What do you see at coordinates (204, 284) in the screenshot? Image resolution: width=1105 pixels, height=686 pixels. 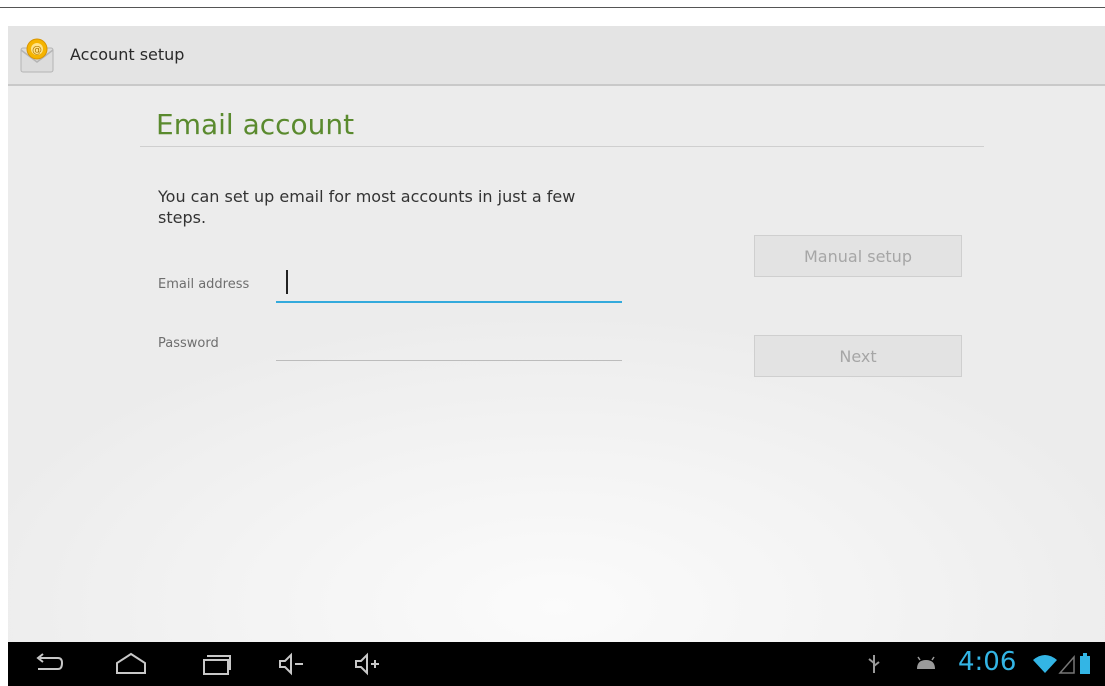 I see `email-address-label: Email address` at bounding box center [204, 284].